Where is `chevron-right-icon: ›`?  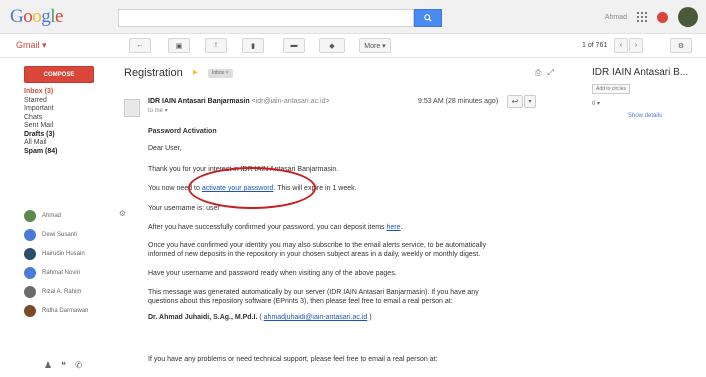
chevron-right-icon: › is located at coordinates (636, 45).